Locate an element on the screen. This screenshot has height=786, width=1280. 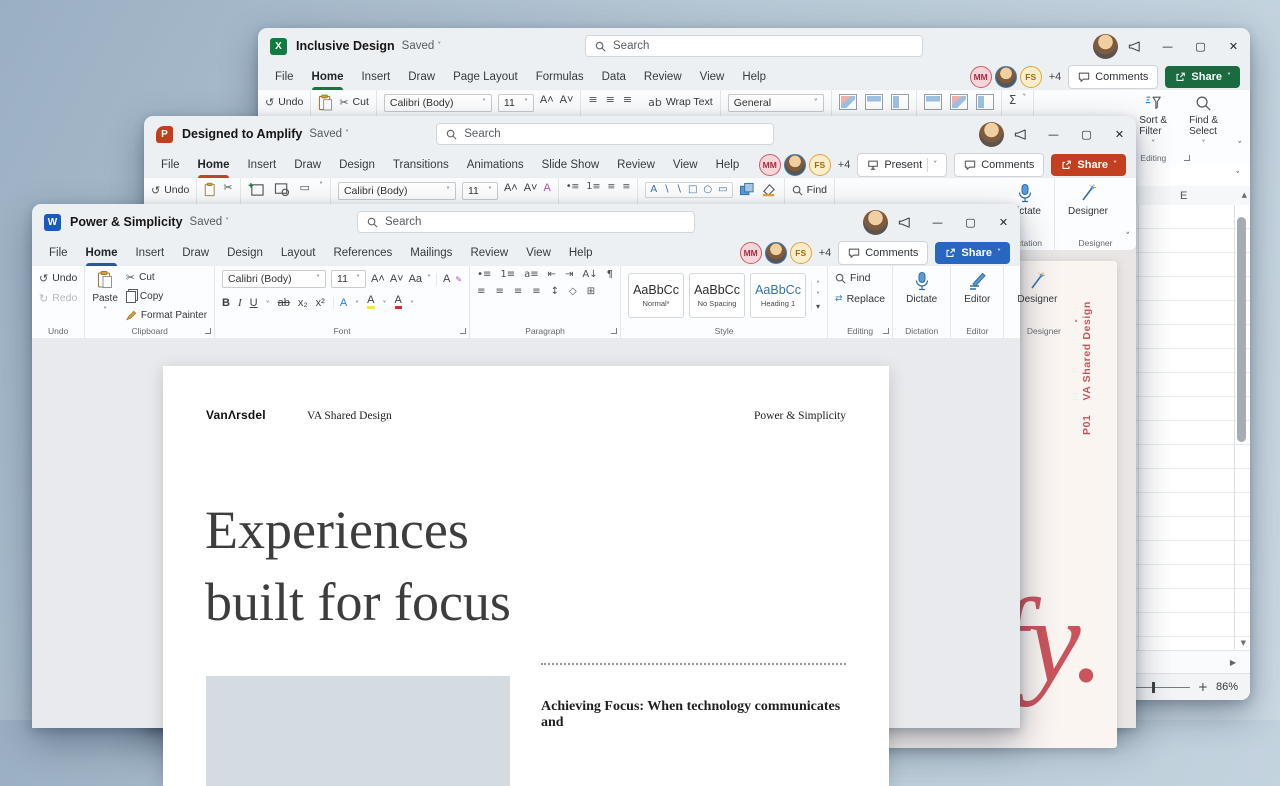
excel-tab-help: Help is located at coordinates (754, 77).